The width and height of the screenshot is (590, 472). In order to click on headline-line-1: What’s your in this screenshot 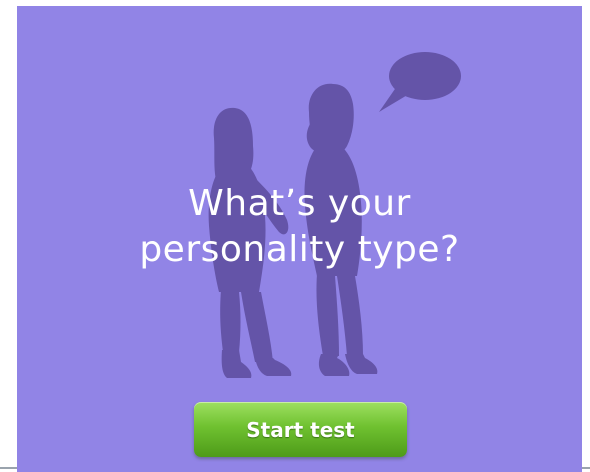, I will do `click(299, 203)`.